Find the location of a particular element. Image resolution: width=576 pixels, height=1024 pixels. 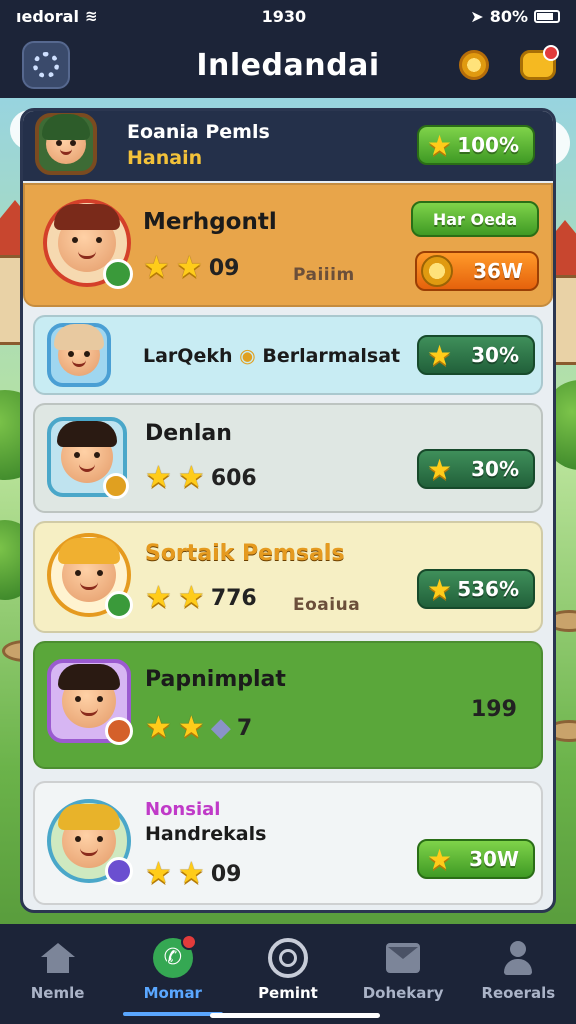

nav-label: Pemint is located at coordinates (288, 993).